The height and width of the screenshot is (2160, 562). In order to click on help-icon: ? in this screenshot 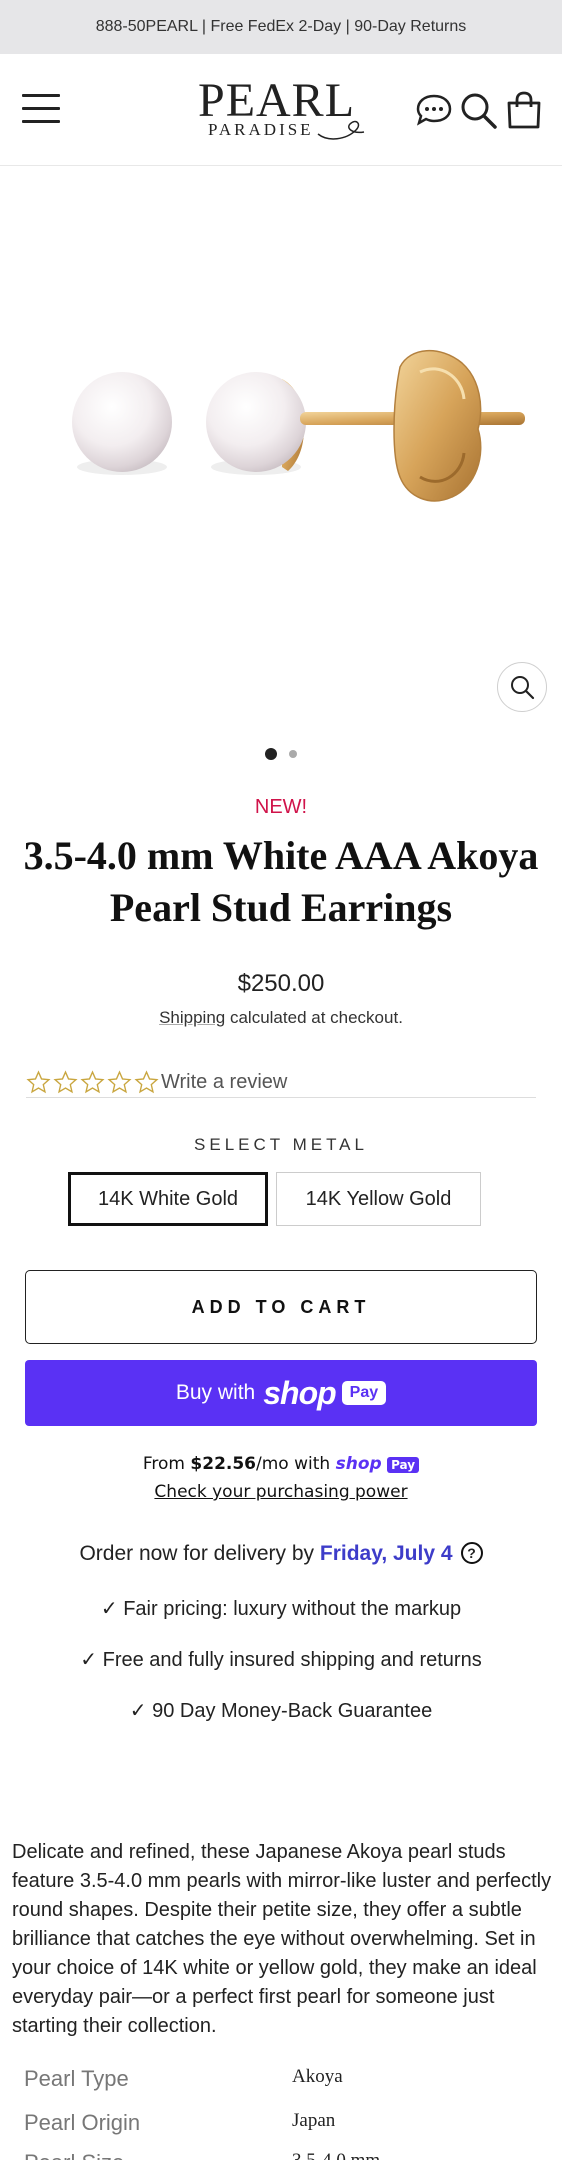, I will do `click(471, 1553)`.